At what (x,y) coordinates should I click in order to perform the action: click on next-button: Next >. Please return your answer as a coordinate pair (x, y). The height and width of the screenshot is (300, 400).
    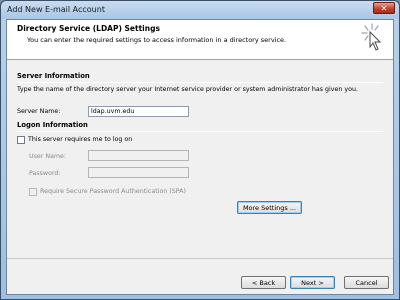
    Looking at the image, I should click on (312, 282).